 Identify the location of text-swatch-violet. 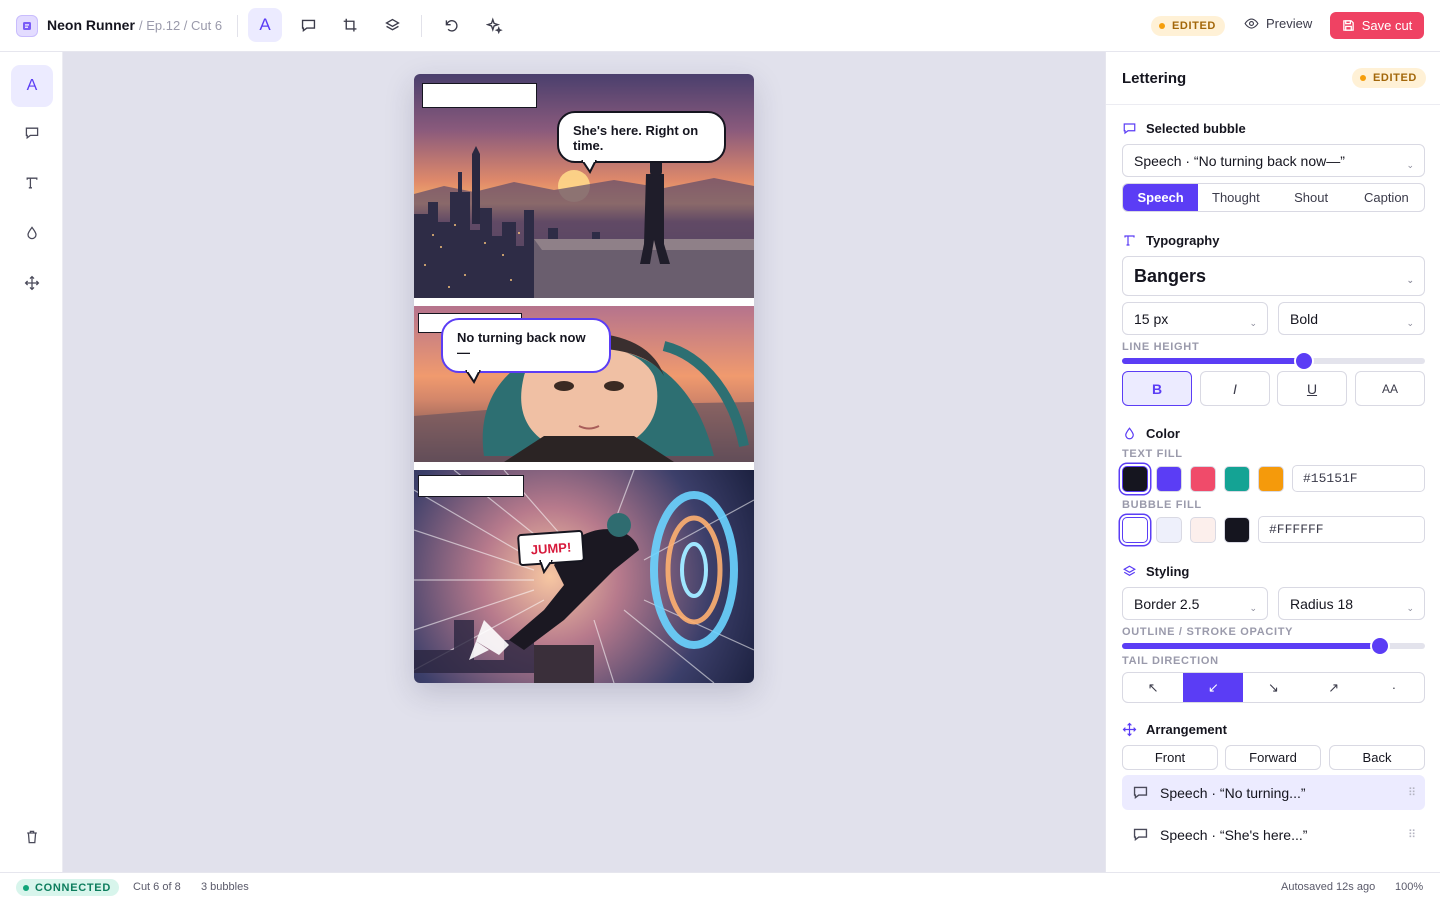
(1169, 479).